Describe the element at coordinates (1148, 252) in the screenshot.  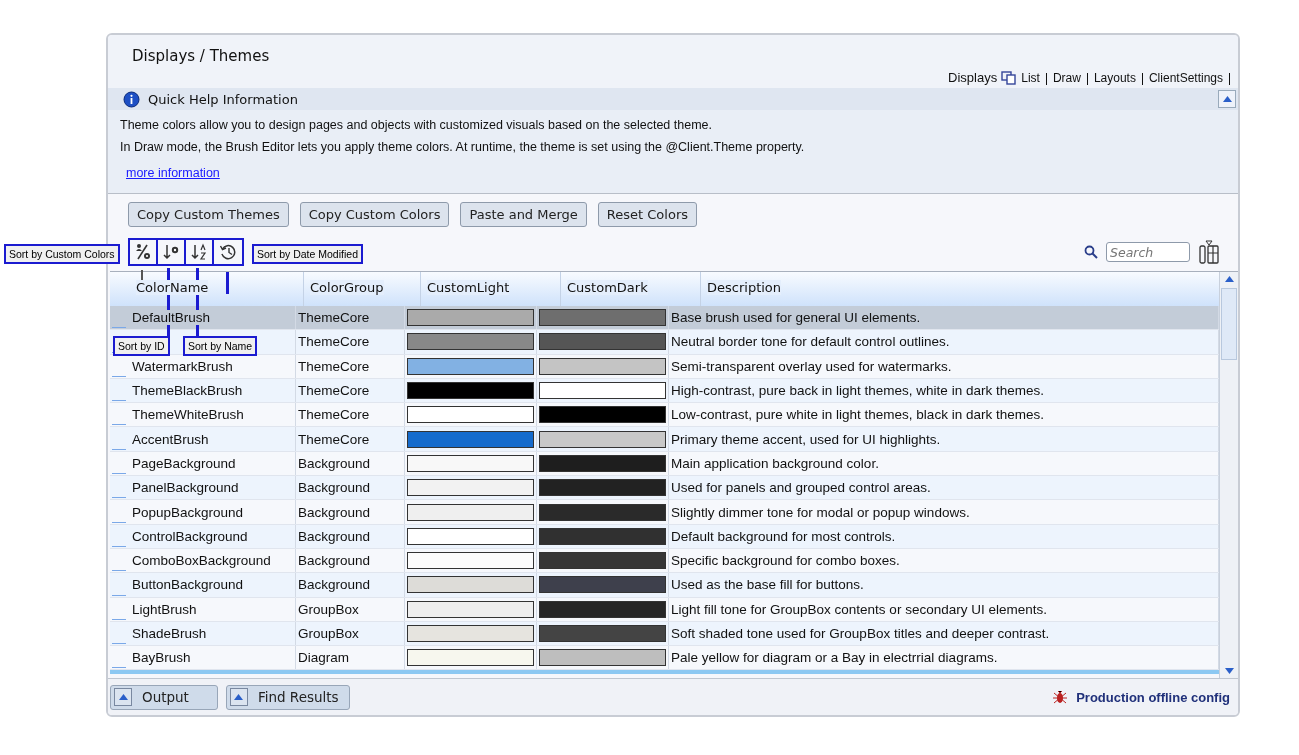
I see `search-field: Search` at that location.